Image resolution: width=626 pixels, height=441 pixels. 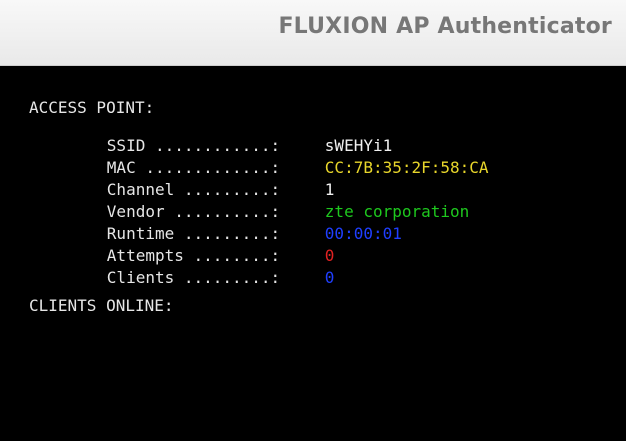 What do you see at coordinates (225, 225) in the screenshot?
I see `runtime-row: Runtime .........: 00:00:01` at bounding box center [225, 225].